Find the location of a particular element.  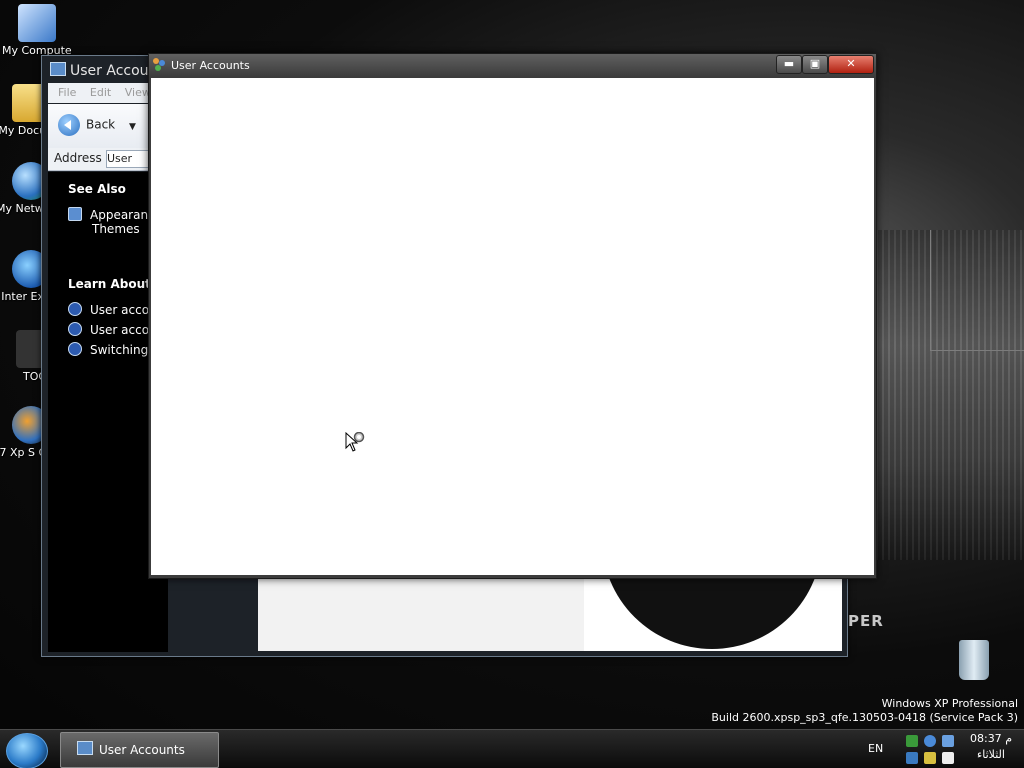

menu-edit: Edit is located at coordinates (100, 92).